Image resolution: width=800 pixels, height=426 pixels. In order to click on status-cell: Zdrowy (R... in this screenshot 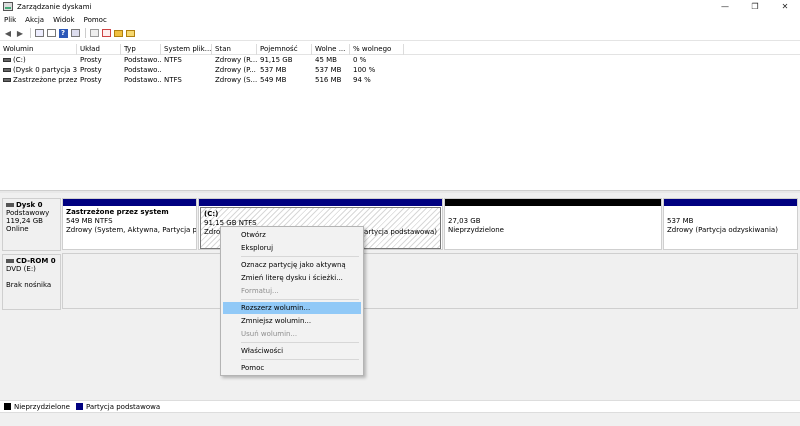, I will do `click(236, 60)`.